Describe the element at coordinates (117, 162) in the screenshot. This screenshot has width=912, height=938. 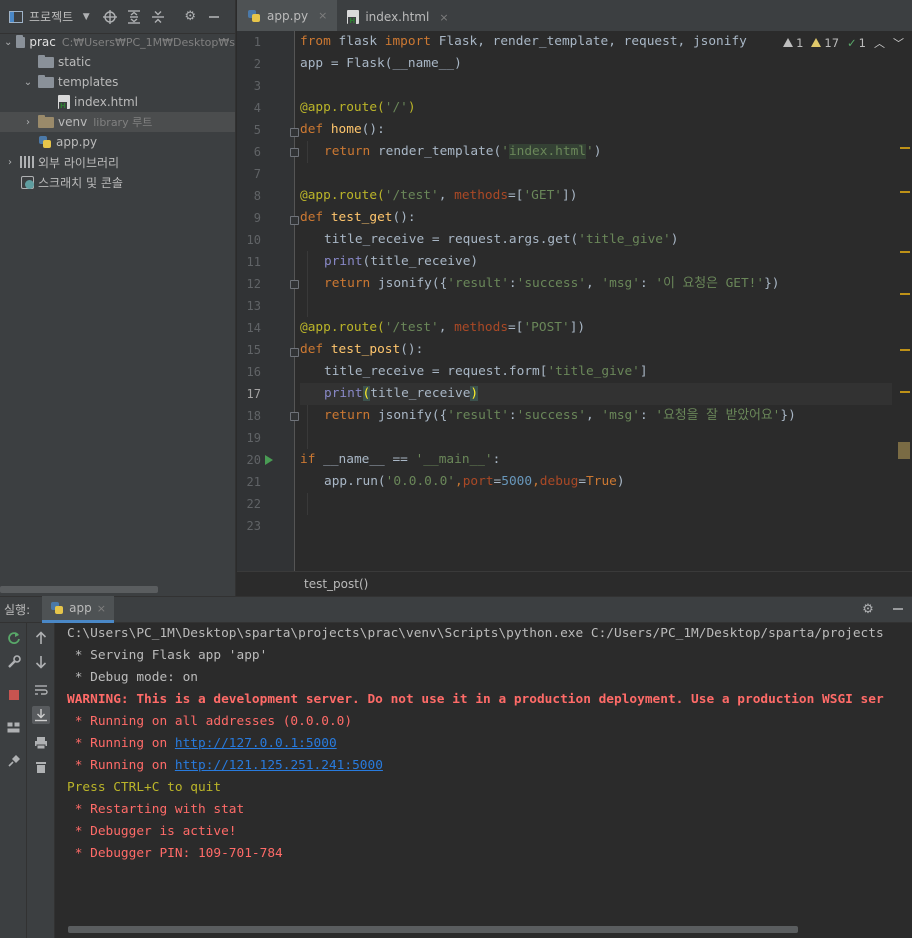
I see `tree-item-external-libraries: › 외부 라이브러리` at that location.